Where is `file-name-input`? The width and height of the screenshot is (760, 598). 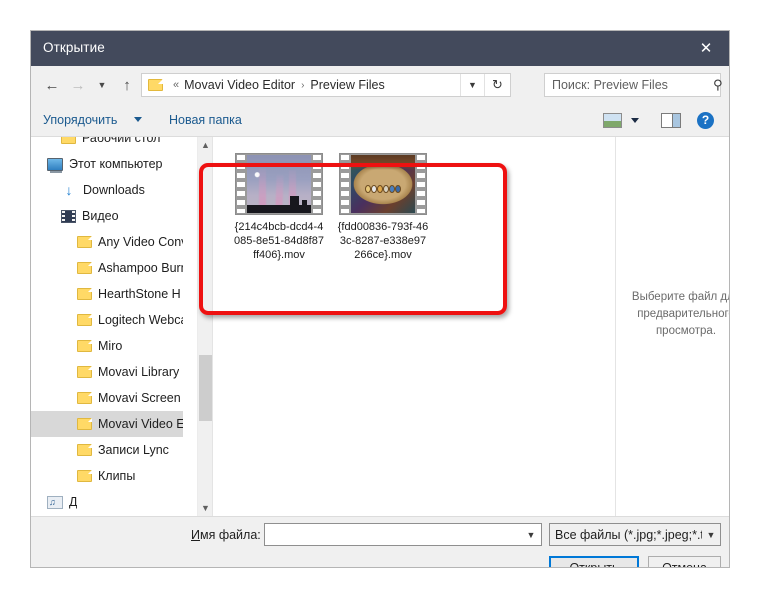
file-name-input is located at coordinates (395, 534).